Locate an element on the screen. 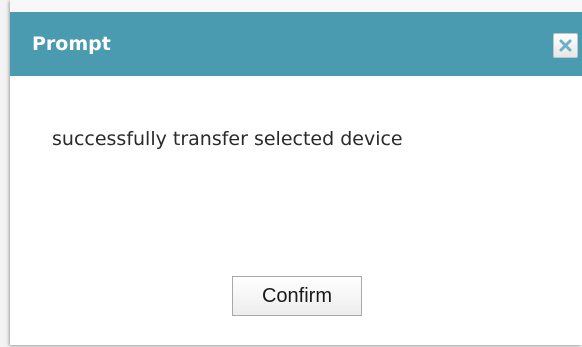 The image size is (582, 347). close-button is located at coordinates (565, 45).